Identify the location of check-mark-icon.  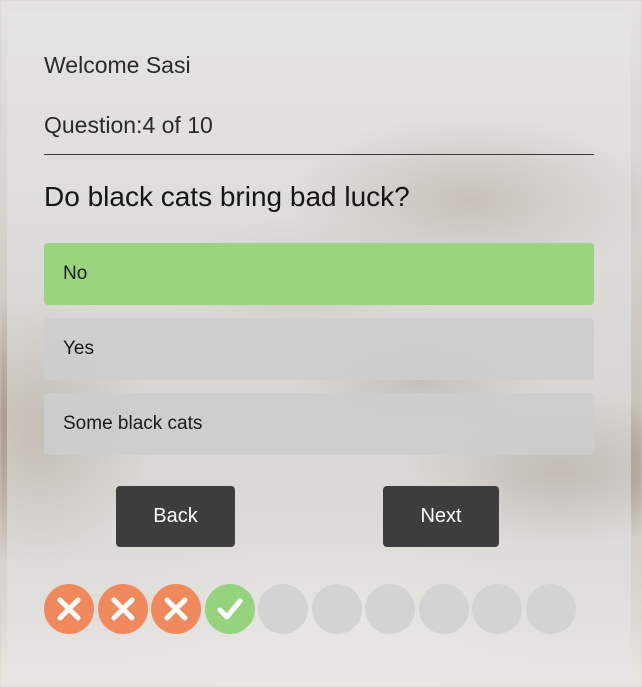
(230, 609).